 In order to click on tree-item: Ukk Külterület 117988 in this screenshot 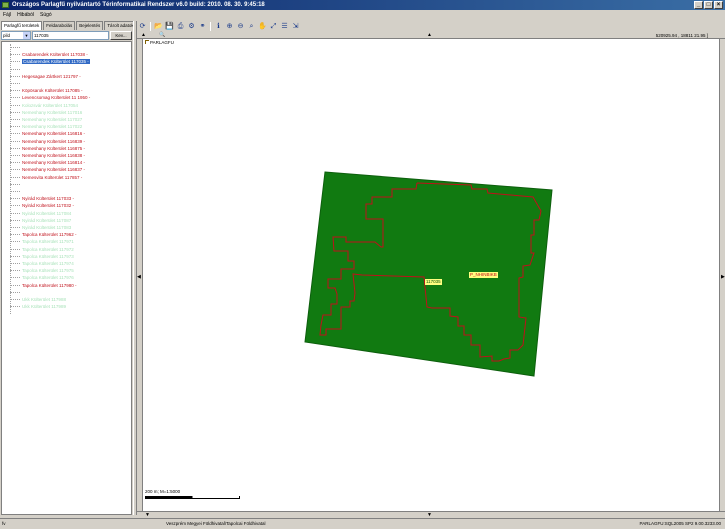, I will do `click(38, 299)`.